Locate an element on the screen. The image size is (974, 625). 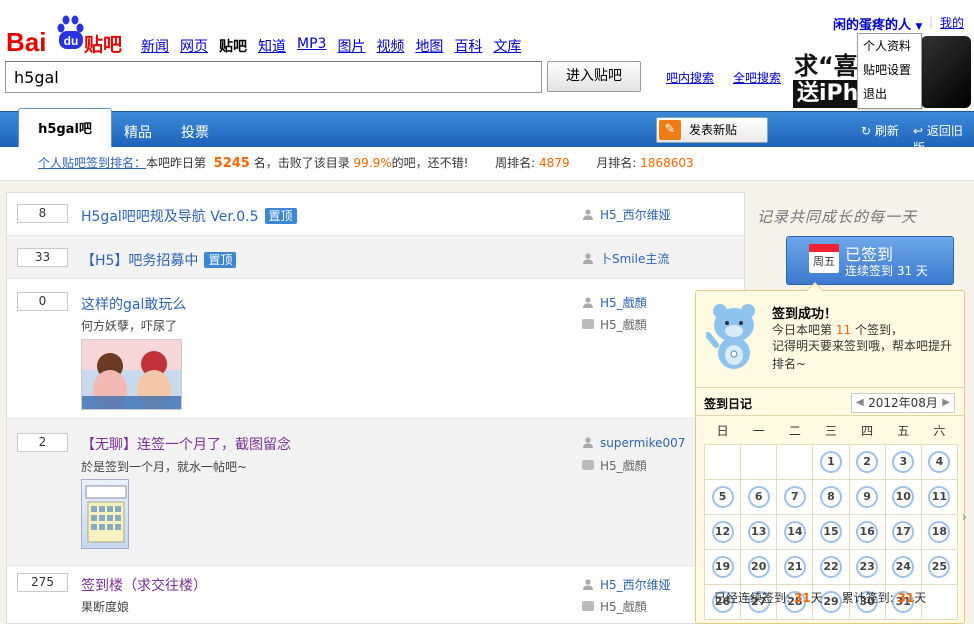
nav-baike: 百科 is located at coordinates (468, 46).